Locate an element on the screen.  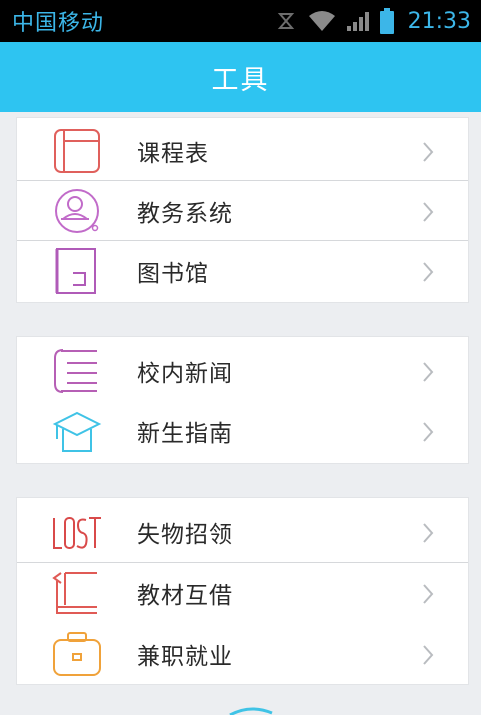
tool-item-part-time-jobs: 兼职就业 is located at coordinates (242, 654).